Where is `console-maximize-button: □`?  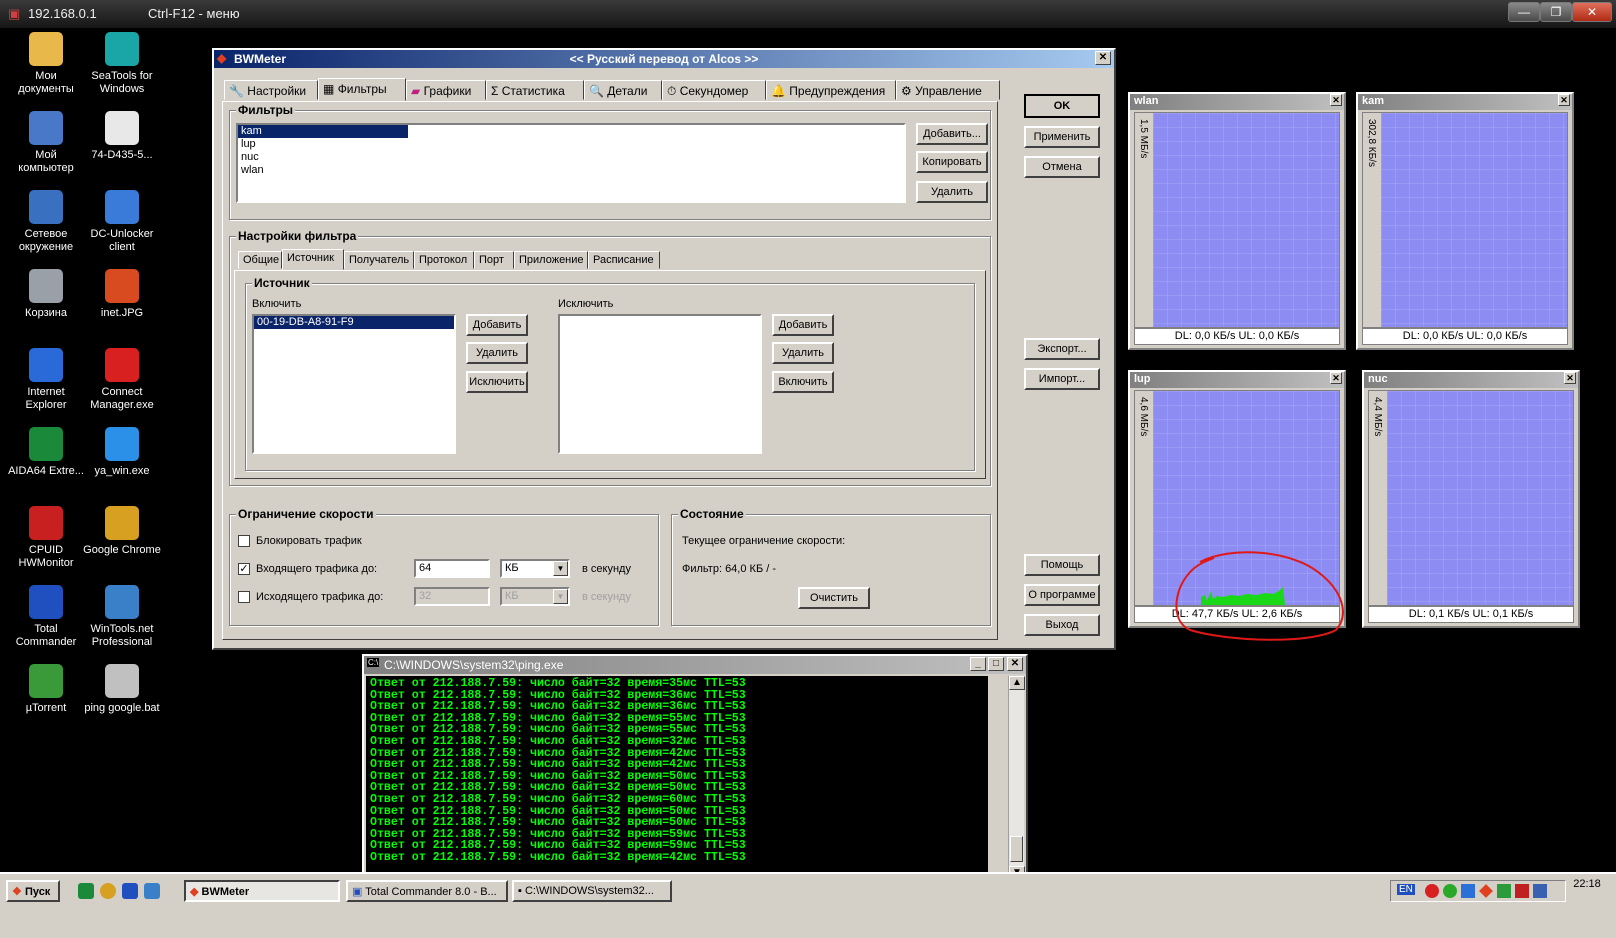
console-maximize-button: □ is located at coordinates (996, 664).